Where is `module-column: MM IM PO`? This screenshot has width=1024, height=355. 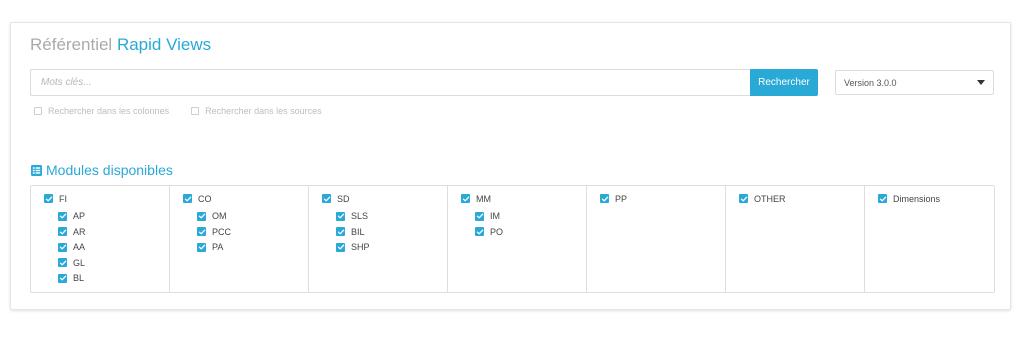 module-column: MM IM PO is located at coordinates (517, 239).